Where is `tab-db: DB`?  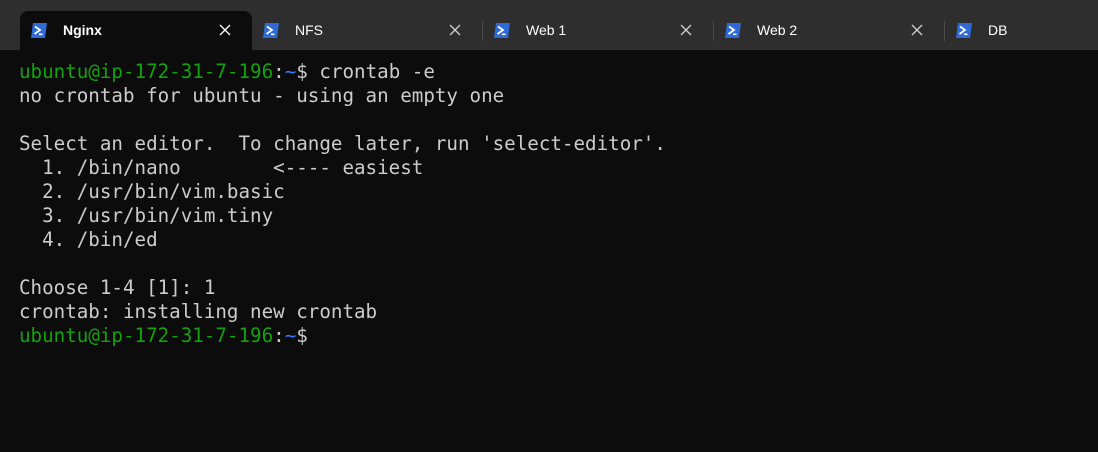
tab-db: DB is located at coordinates (1021, 30).